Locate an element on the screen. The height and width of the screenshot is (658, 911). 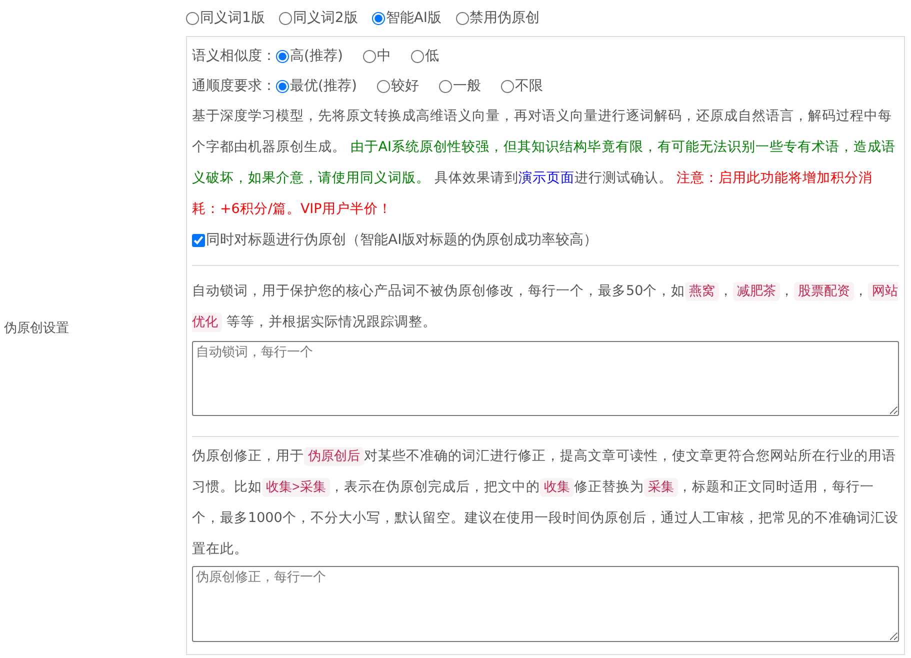
lock-words-input: 自动锁词，每行一个 is located at coordinates (545, 378).